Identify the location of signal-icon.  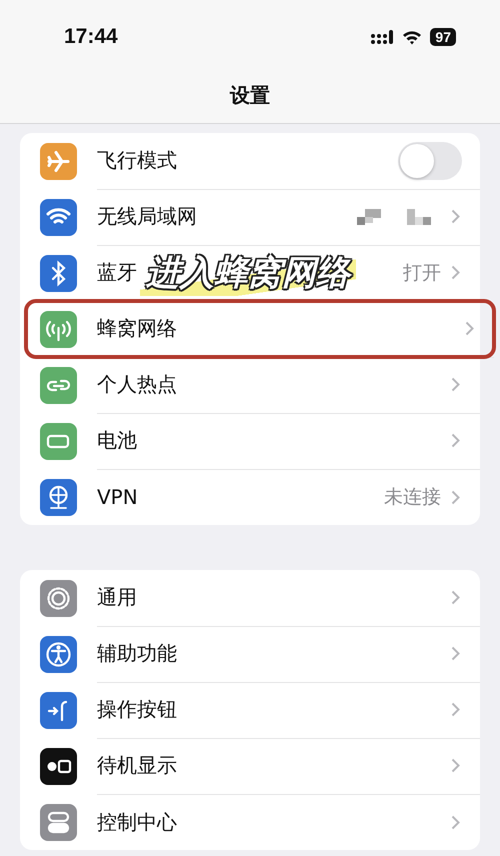
(382, 37).